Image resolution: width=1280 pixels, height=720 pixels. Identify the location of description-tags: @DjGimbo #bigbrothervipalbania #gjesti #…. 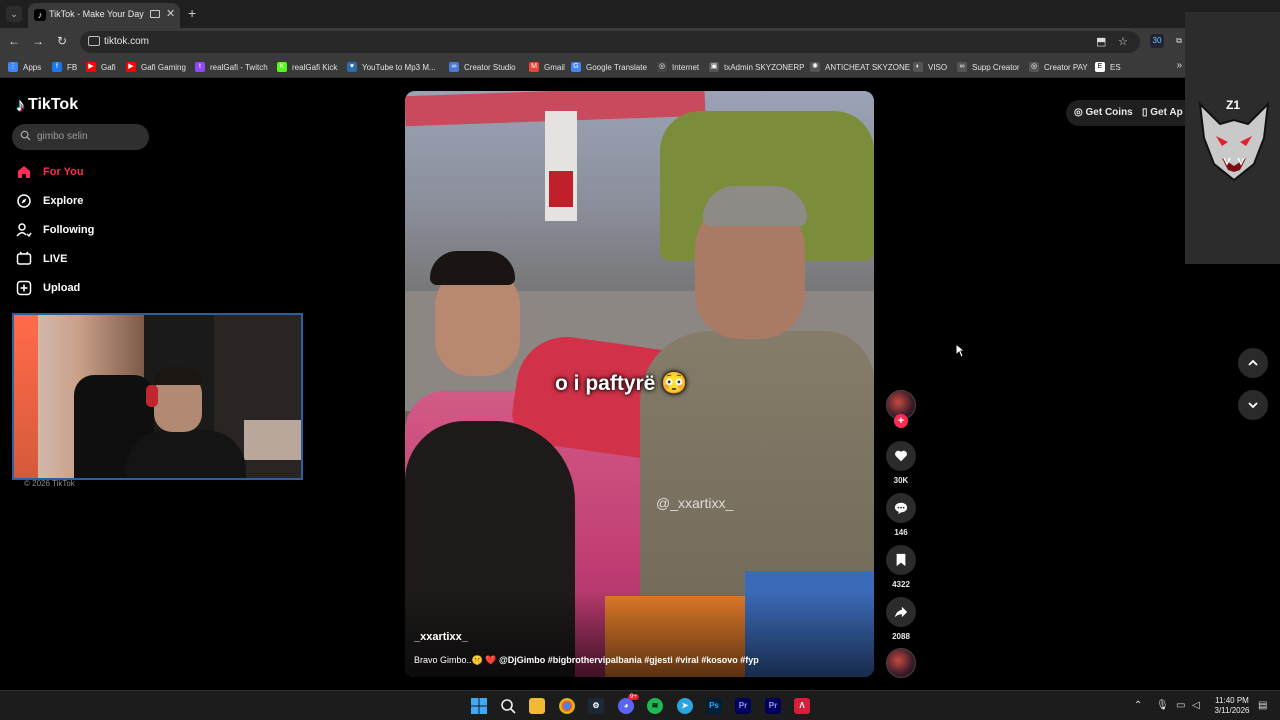
(629, 660).